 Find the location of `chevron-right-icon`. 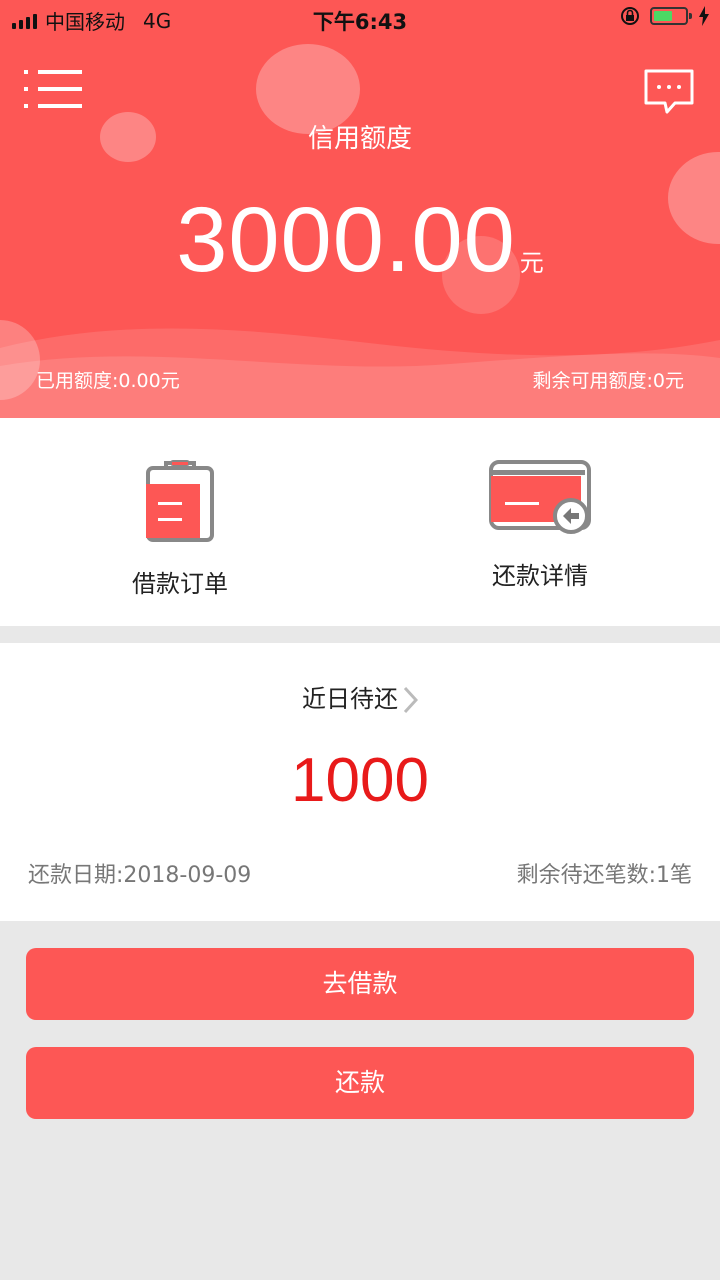

chevron-right-icon is located at coordinates (410, 700).